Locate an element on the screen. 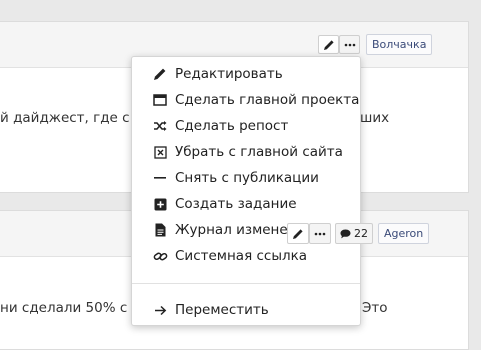  menu-item-unpublish: Снять с публикации is located at coordinates (246, 178).